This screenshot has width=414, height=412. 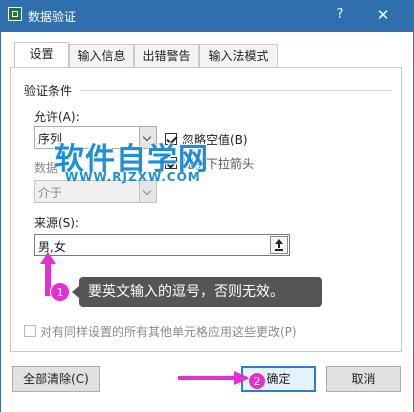 What do you see at coordinates (340, 15) in the screenshot?
I see `help-button: ?` at bounding box center [340, 15].